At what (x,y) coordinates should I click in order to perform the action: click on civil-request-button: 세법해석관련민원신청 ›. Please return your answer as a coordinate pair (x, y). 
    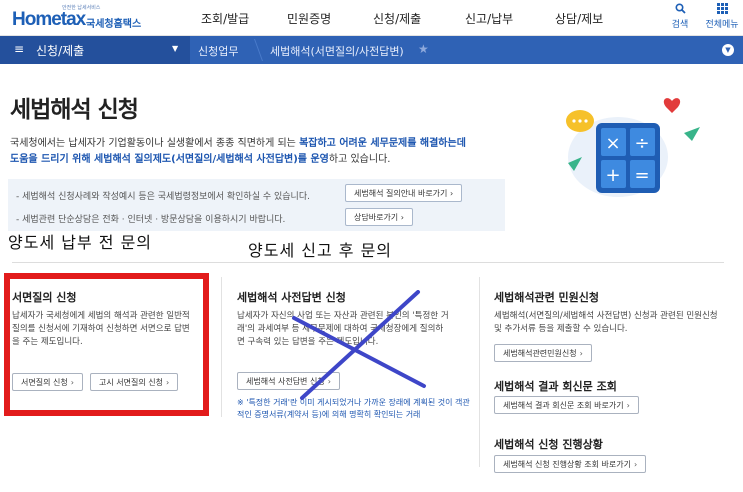
    Looking at the image, I should click on (543, 353).